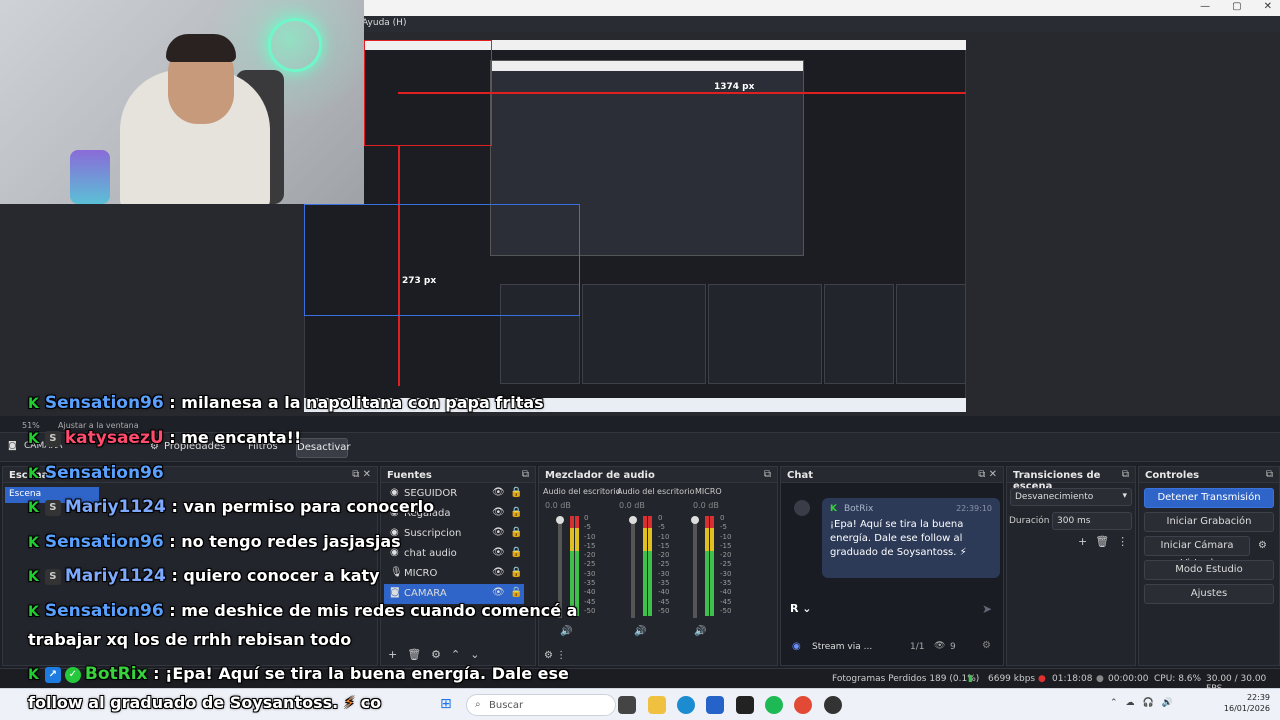 The image size is (1280, 720). What do you see at coordinates (686, 705) in the screenshot?
I see `edge-icon` at bounding box center [686, 705].